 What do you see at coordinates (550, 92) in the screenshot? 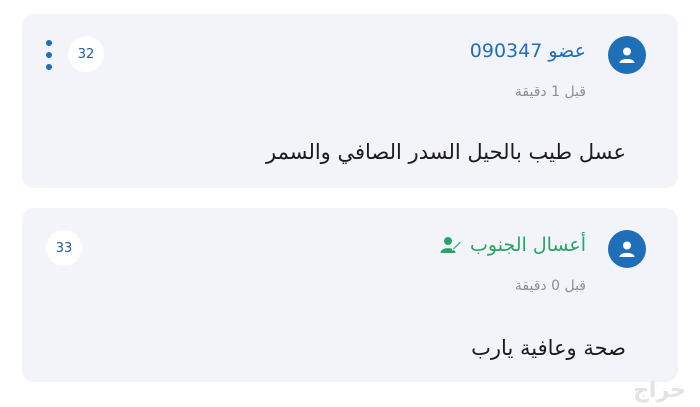
I see `comment-time: قبل 1 دقيقة` at bounding box center [550, 92].